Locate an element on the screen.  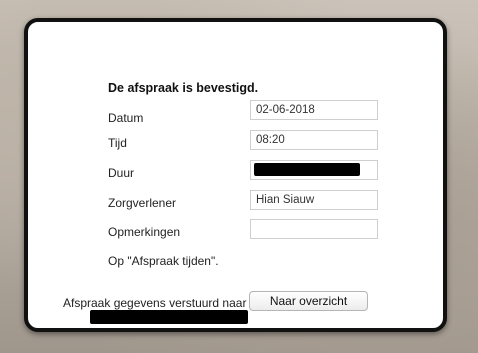
back-to-overview-button: Naar overzicht is located at coordinates (308, 301).